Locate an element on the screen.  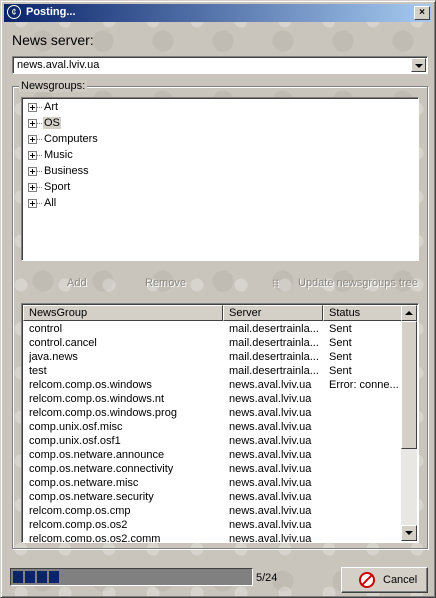
newsgroup-cell: comp.unix.osf.misc is located at coordinates (76, 427).